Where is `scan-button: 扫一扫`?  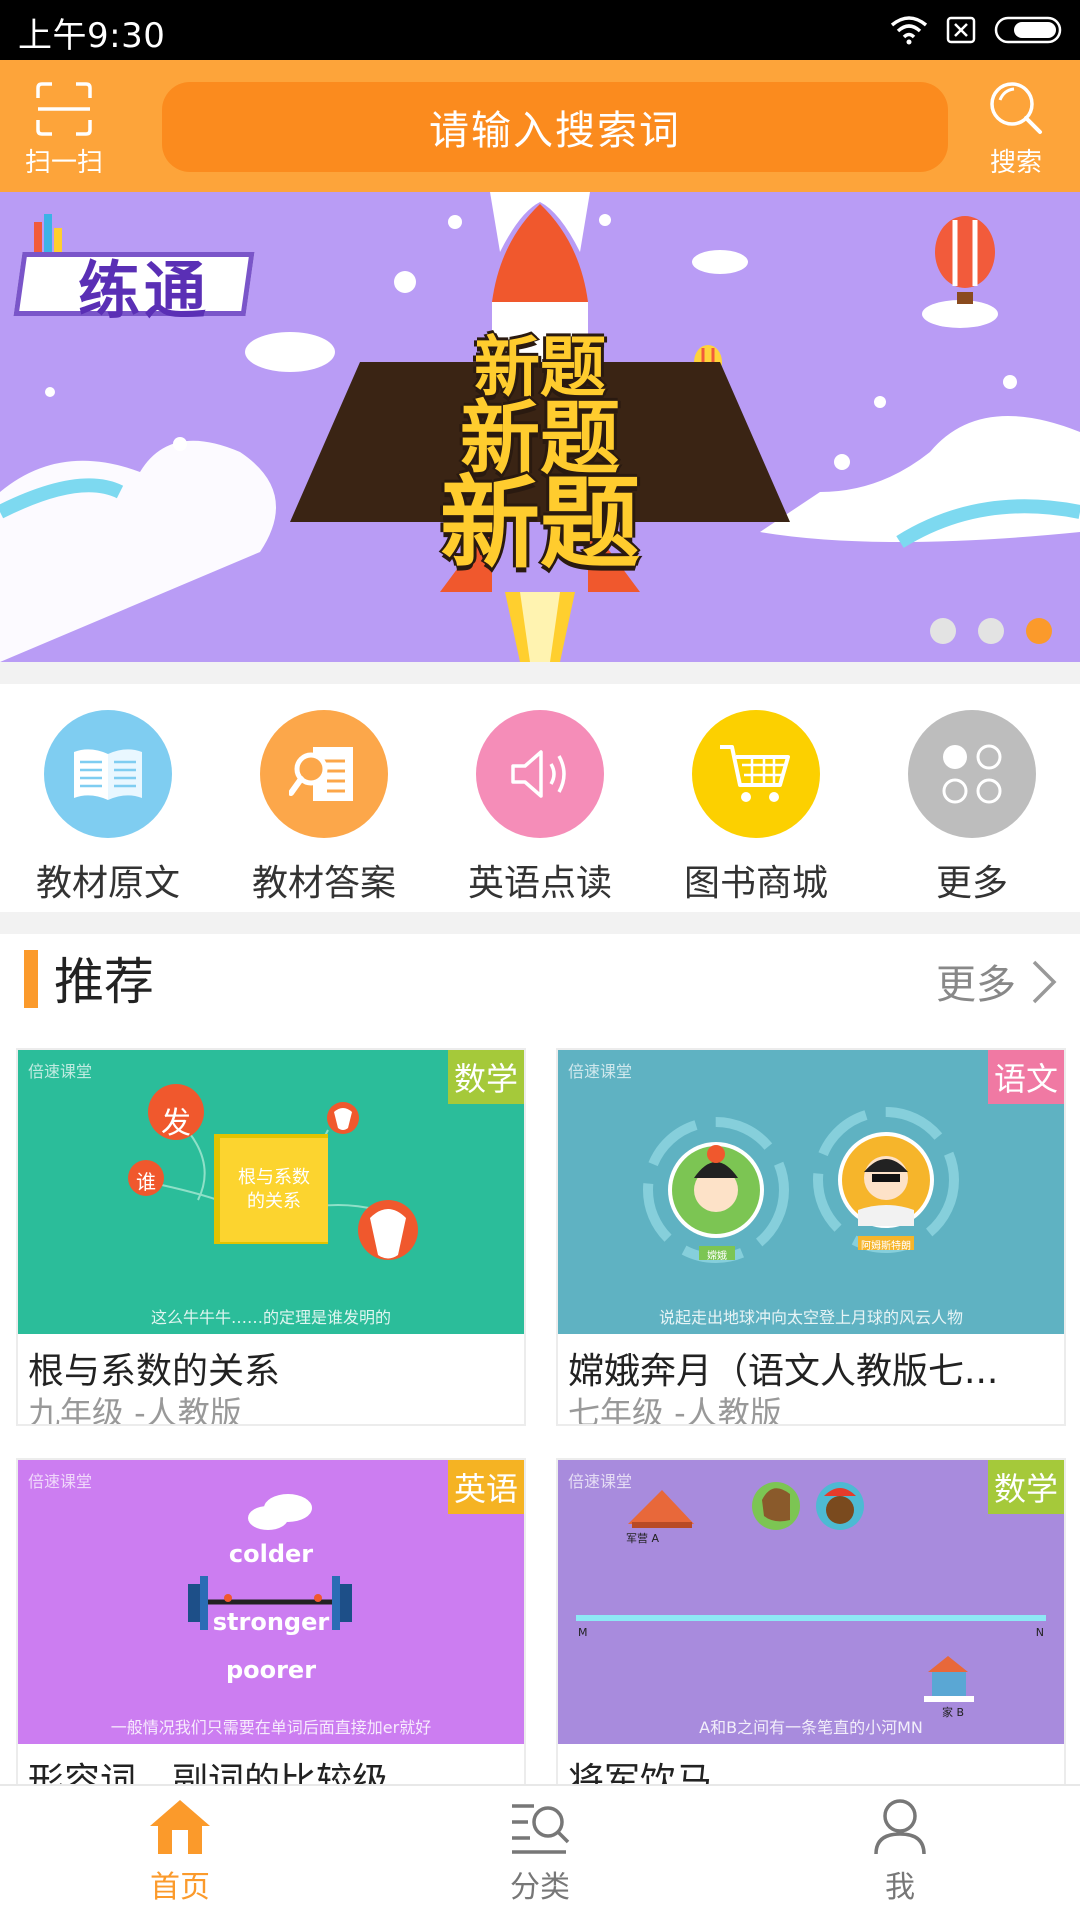 scan-button: 扫一扫 is located at coordinates (64, 130).